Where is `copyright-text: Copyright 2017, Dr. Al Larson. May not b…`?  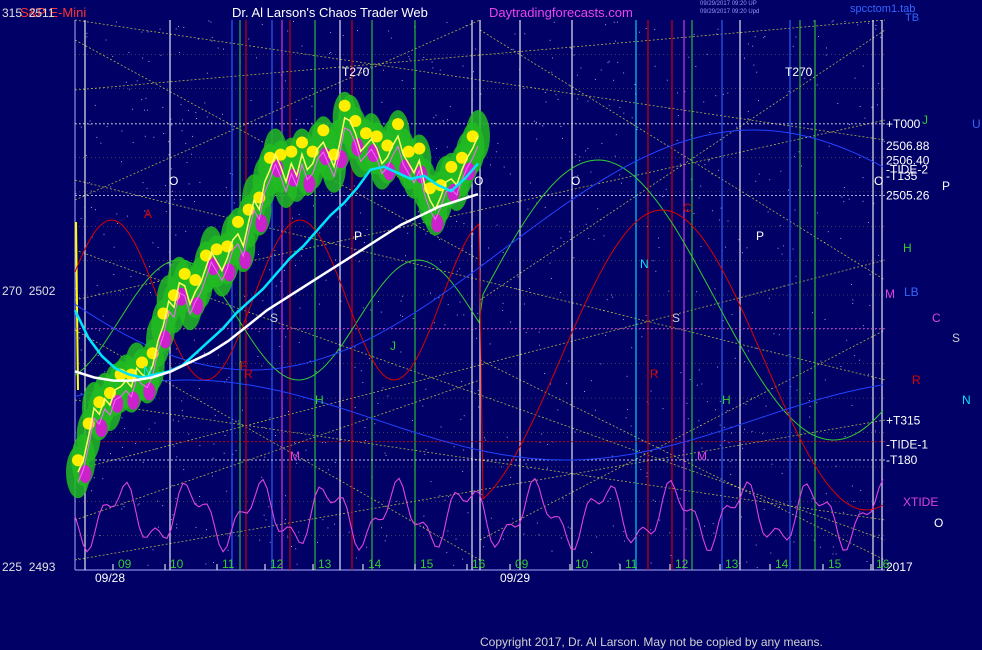 copyright-text: Copyright 2017, Dr. Al Larson. May not b… is located at coordinates (651, 642).